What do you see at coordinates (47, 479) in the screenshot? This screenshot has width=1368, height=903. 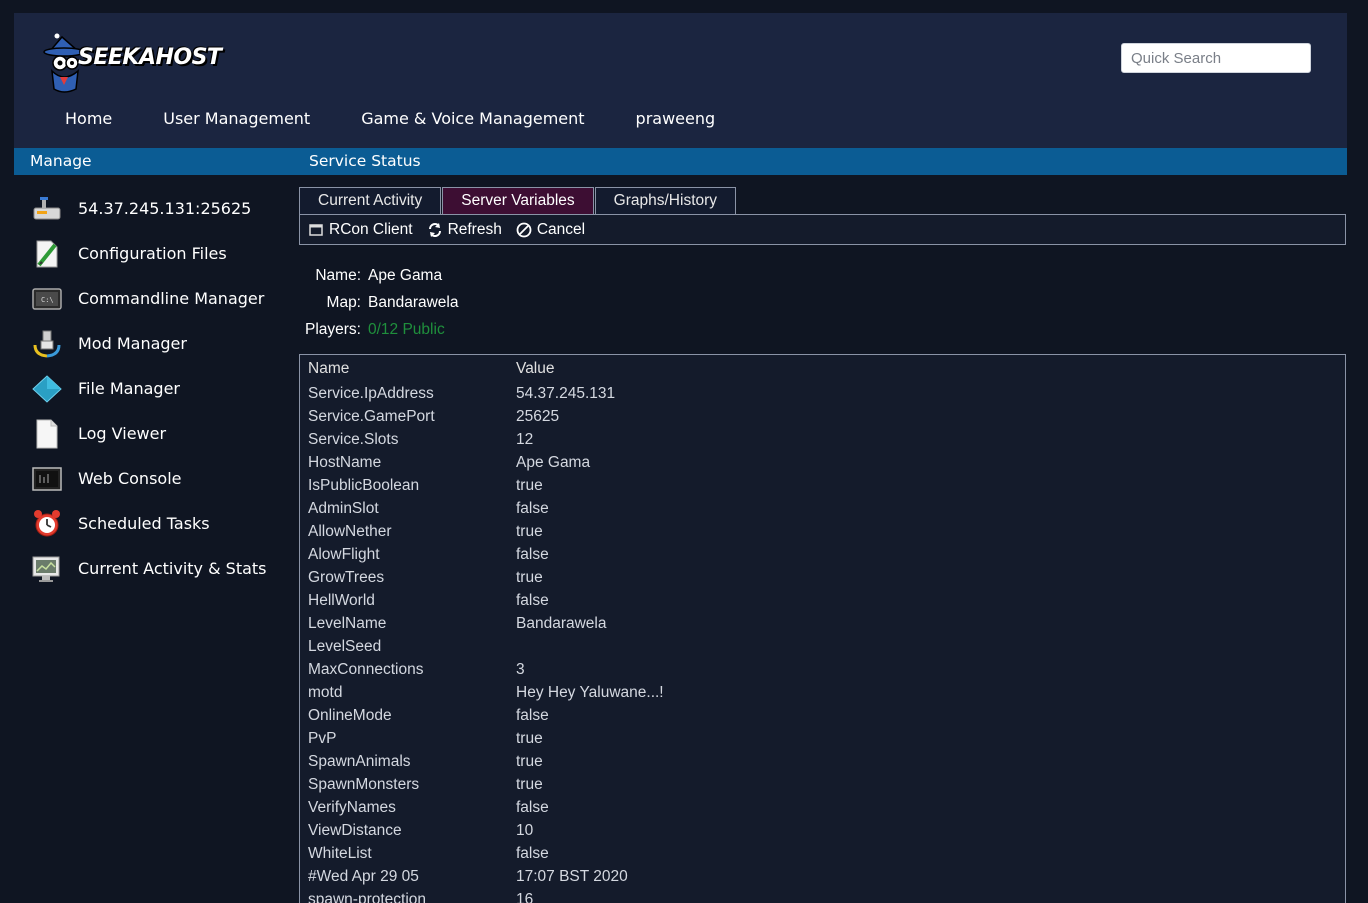 I see `console-icon` at bounding box center [47, 479].